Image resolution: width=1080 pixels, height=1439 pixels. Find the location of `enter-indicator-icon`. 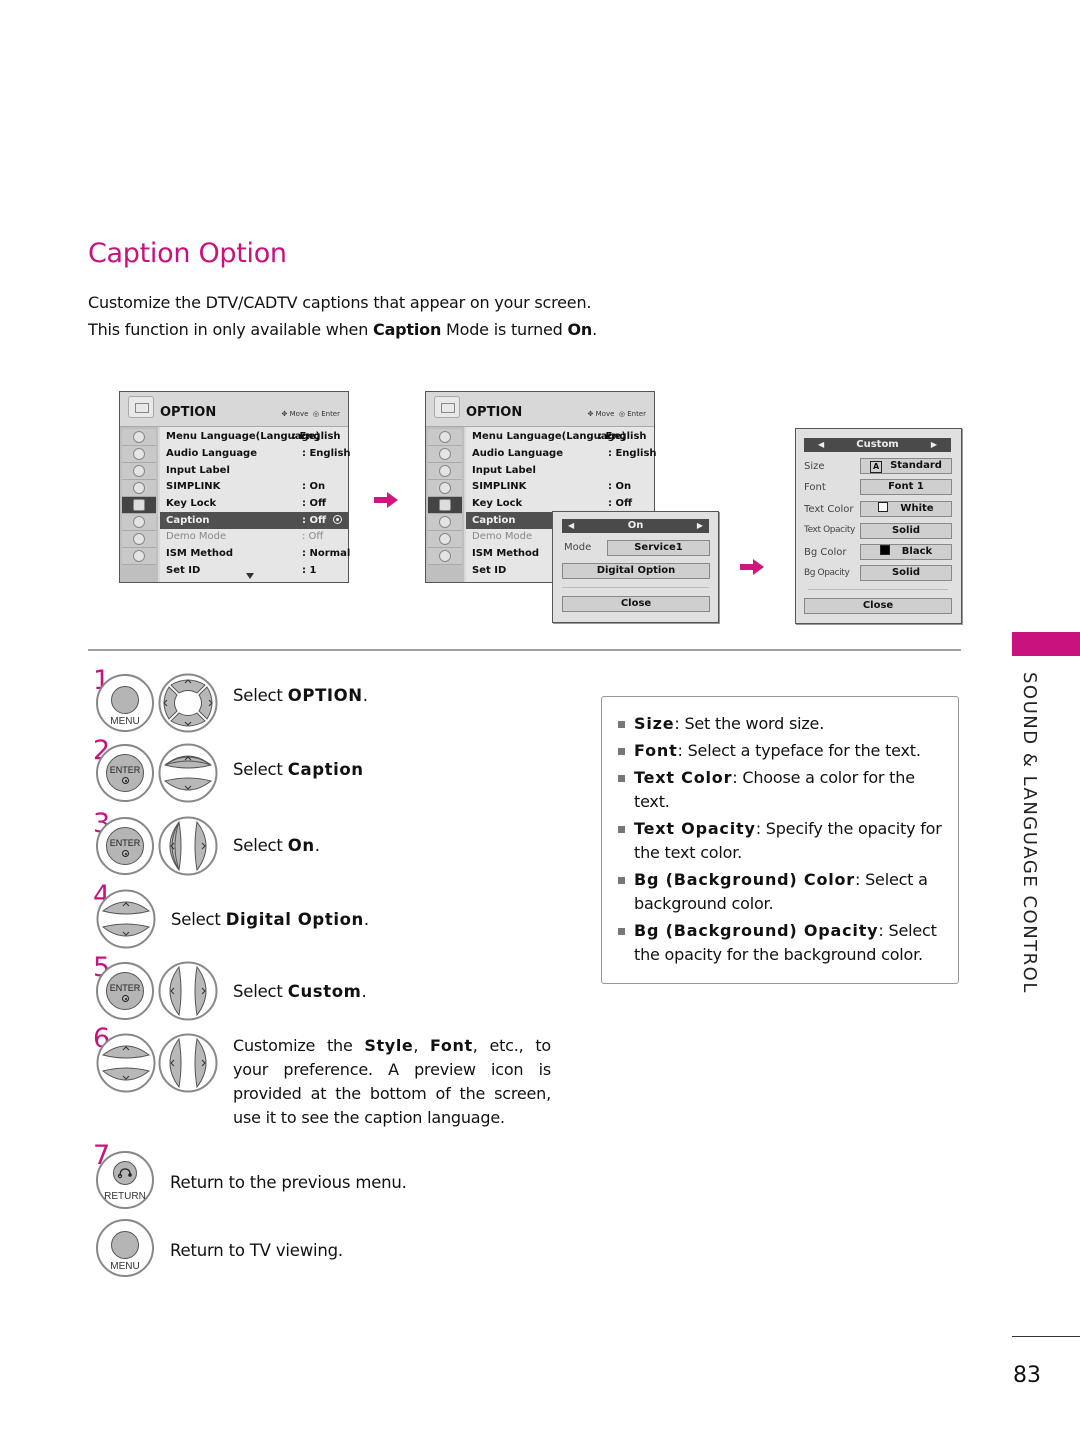

enter-indicator-icon is located at coordinates (337, 519).